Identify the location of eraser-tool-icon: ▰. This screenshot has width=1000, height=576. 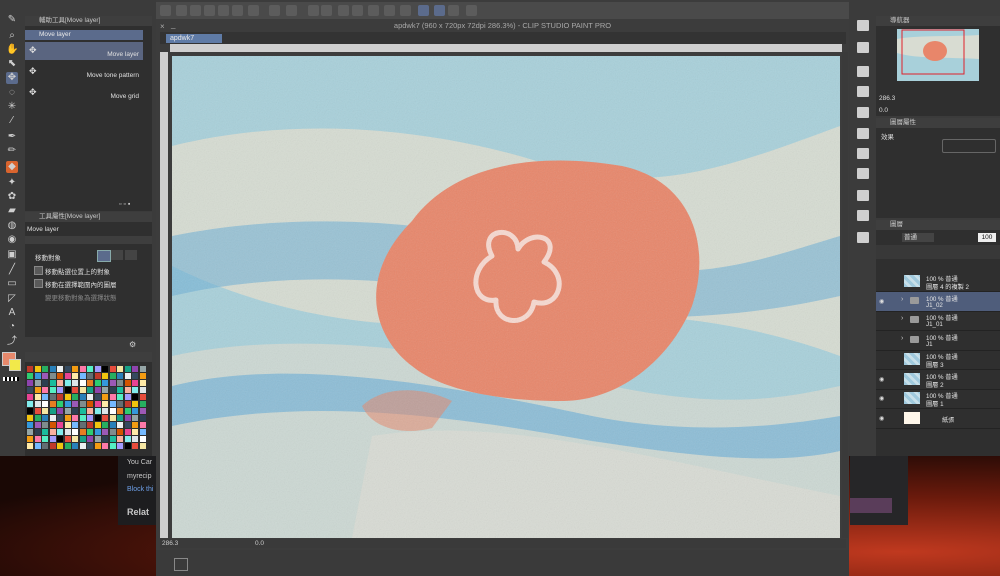
(12, 211).